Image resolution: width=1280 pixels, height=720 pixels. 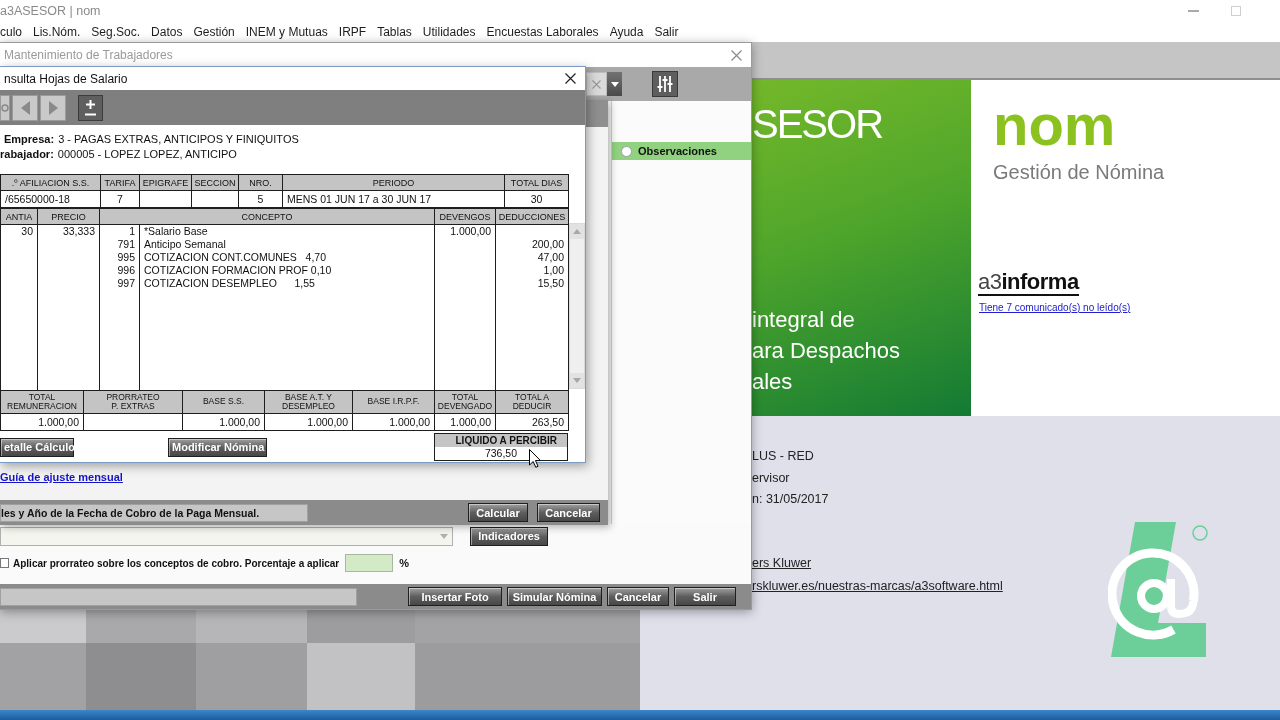 What do you see at coordinates (532, 257) in the screenshot?
I see `table-cell: 47,00` at bounding box center [532, 257].